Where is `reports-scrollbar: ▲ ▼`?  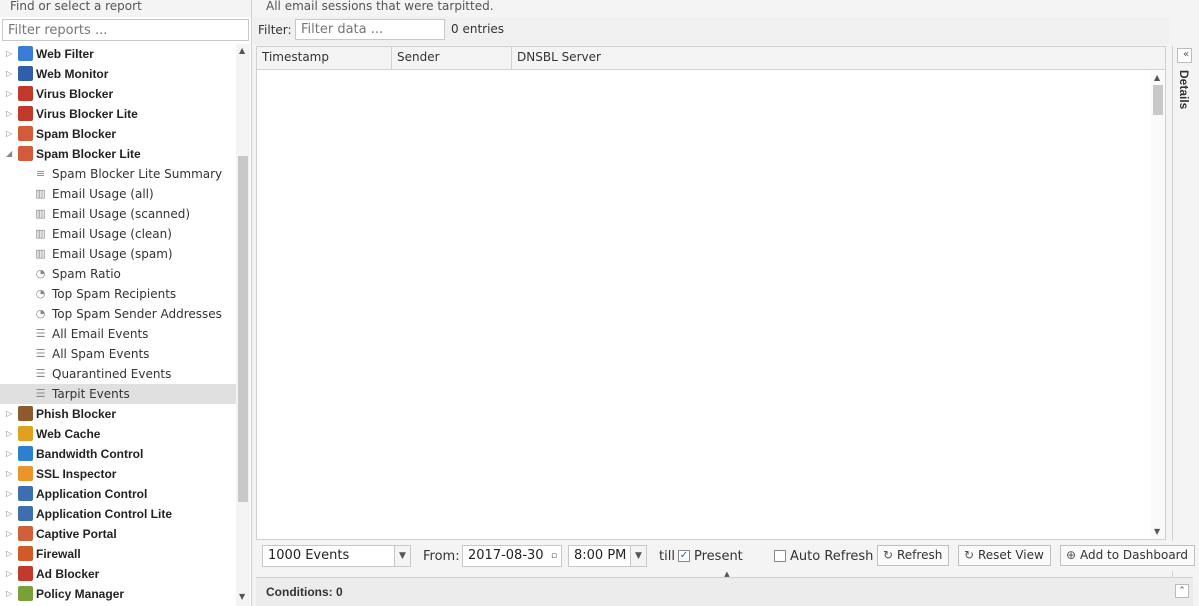 reports-scrollbar: ▲ ▼ is located at coordinates (243, 325).